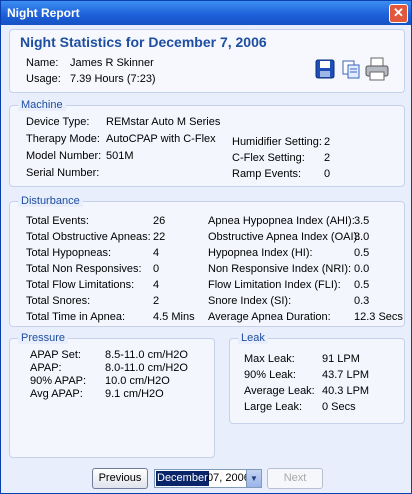 Image resolution: width=412 pixels, height=494 pixels. What do you see at coordinates (377, 69) in the screenshot?
I see `print-icon` at bounding box center [377, 69].